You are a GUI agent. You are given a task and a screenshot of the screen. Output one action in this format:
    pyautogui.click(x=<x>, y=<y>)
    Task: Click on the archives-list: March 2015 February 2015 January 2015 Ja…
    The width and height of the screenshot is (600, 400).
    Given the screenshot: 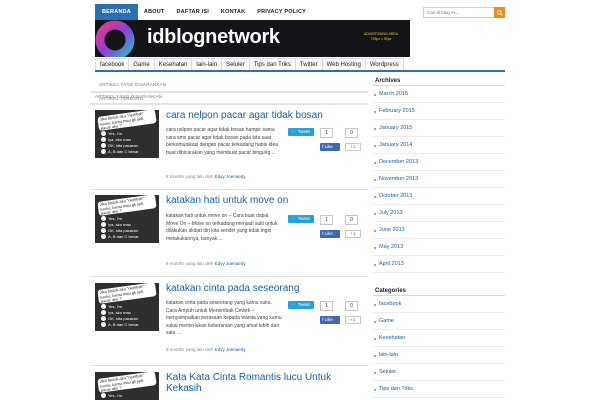 What is the action you would take?
    pyautogui.click(x=439, y=179)
    